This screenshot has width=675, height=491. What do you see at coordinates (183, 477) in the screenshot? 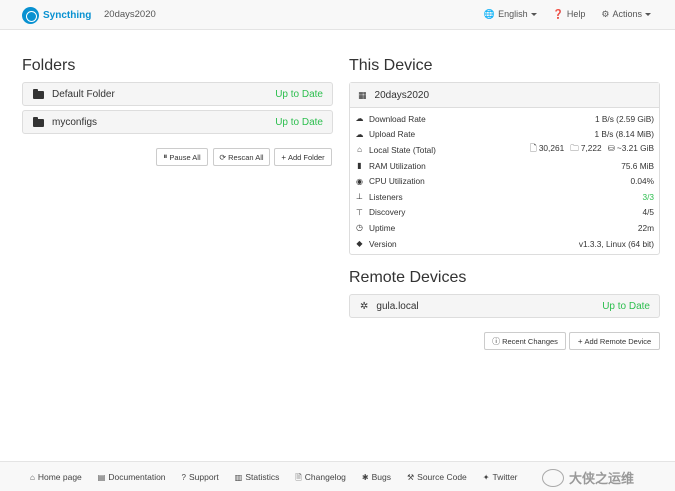
I see `question-icon: ?` at bounding box center [183, 477].